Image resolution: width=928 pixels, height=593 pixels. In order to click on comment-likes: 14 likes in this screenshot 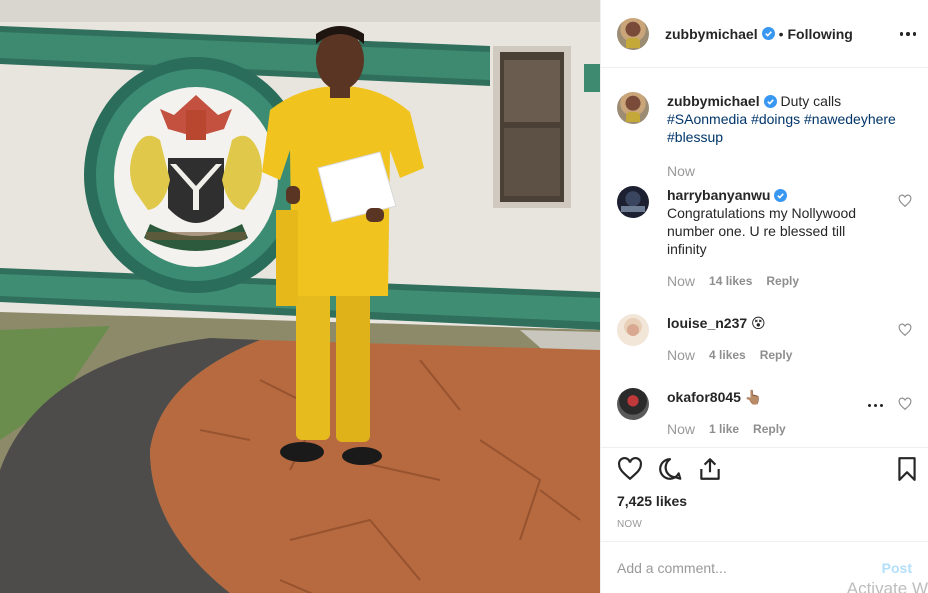, I will do `click(730, 281)`.